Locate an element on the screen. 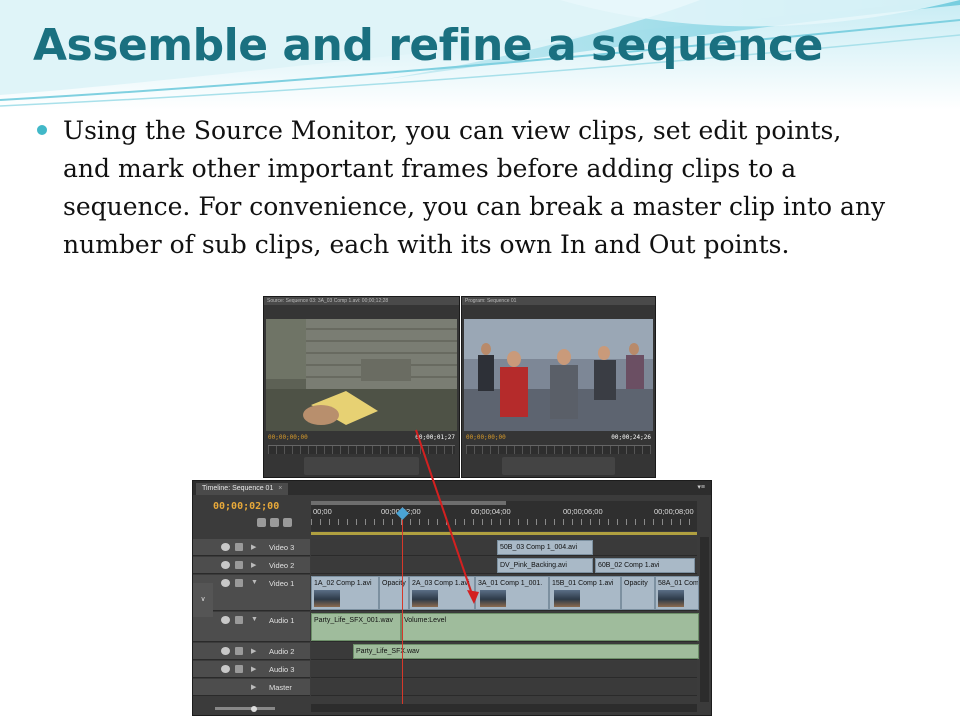 The image size is (960, 720). ruler-label: 00;00;06;00 is located at coordinates (583, 511).